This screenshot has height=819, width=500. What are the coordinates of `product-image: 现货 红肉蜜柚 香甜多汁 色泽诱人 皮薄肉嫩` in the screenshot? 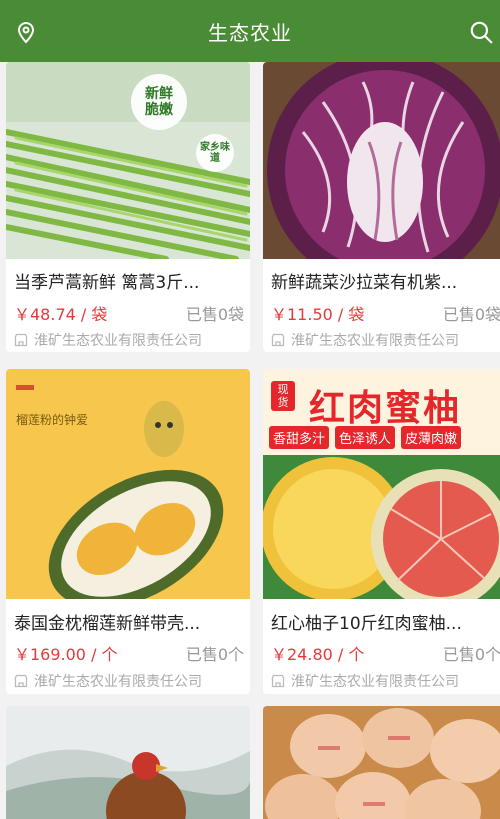 It's located at (381, 484).